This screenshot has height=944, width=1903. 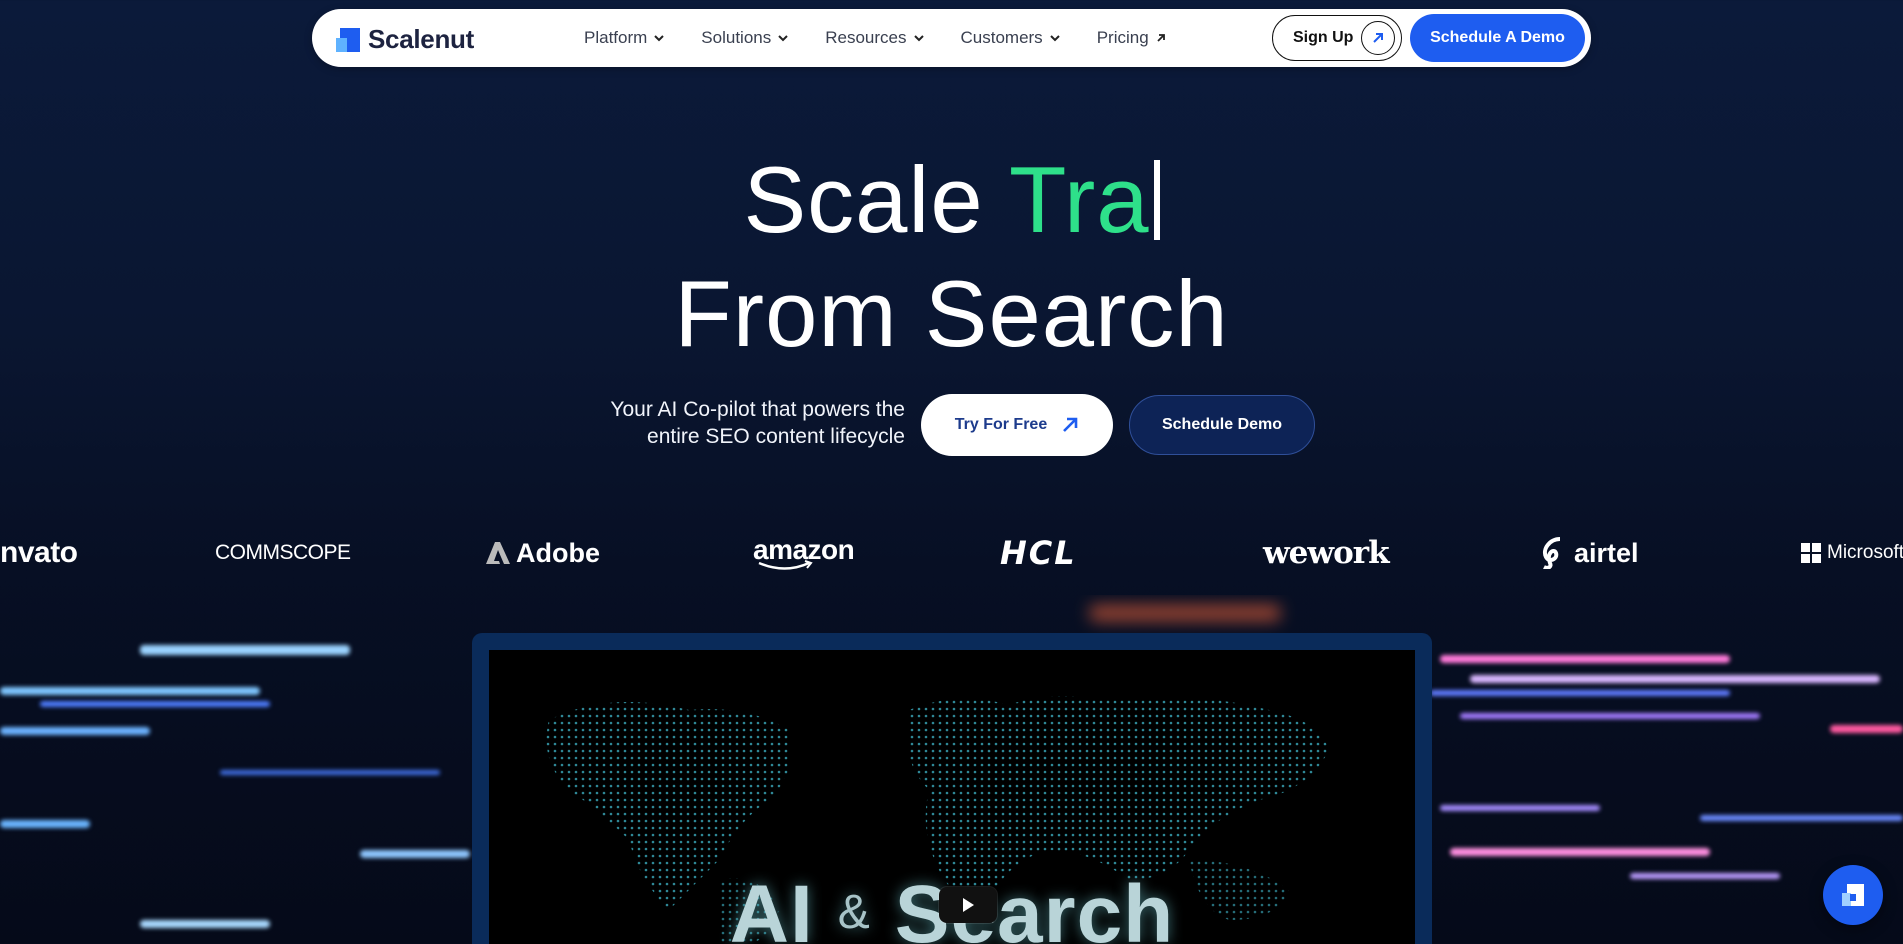 What do you see at coordinates (348, 39) in the screenshot?
I see `scalenut-logo-icon` at bounding box center [348, 39].